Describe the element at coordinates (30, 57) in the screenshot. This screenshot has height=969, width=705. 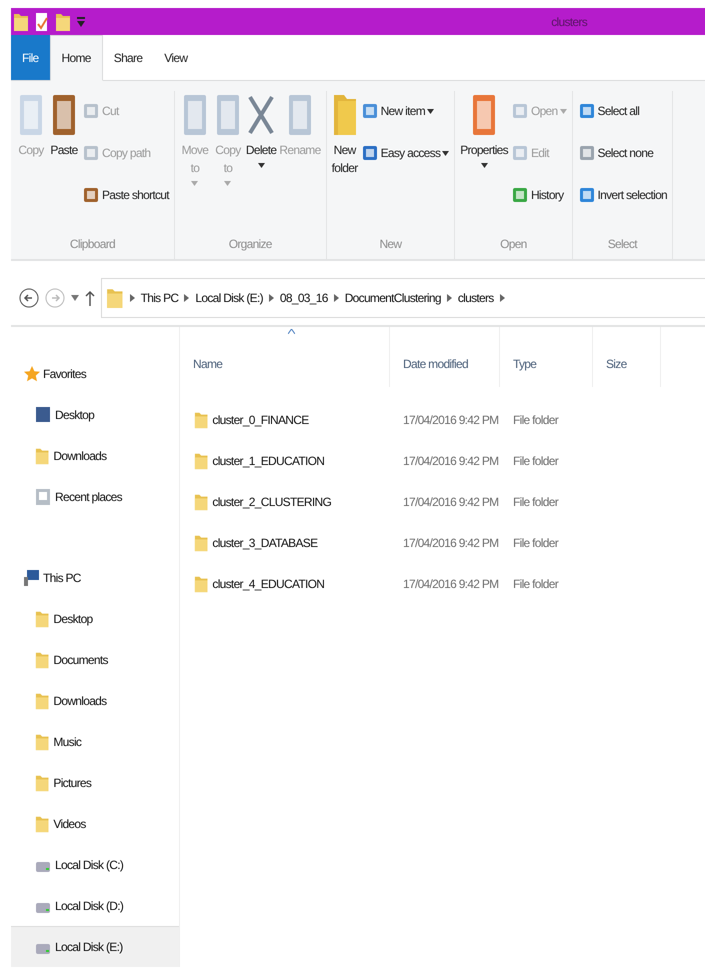
I see `ribbon-tab: File` at that location.